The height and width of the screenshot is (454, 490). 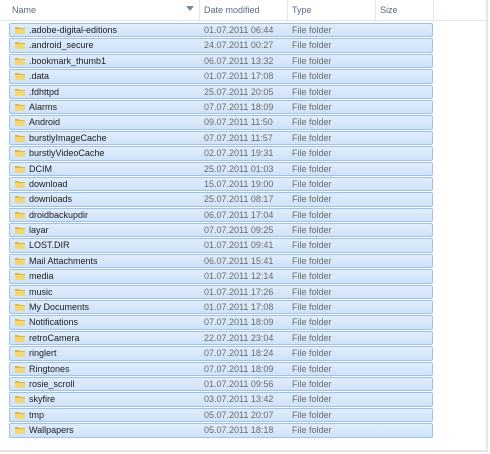 What do you see at coordinates (239, 230) in the screenshot?
I see `file-date-modified: 07.07.2011 09:25` at bounding box center [239, 230].